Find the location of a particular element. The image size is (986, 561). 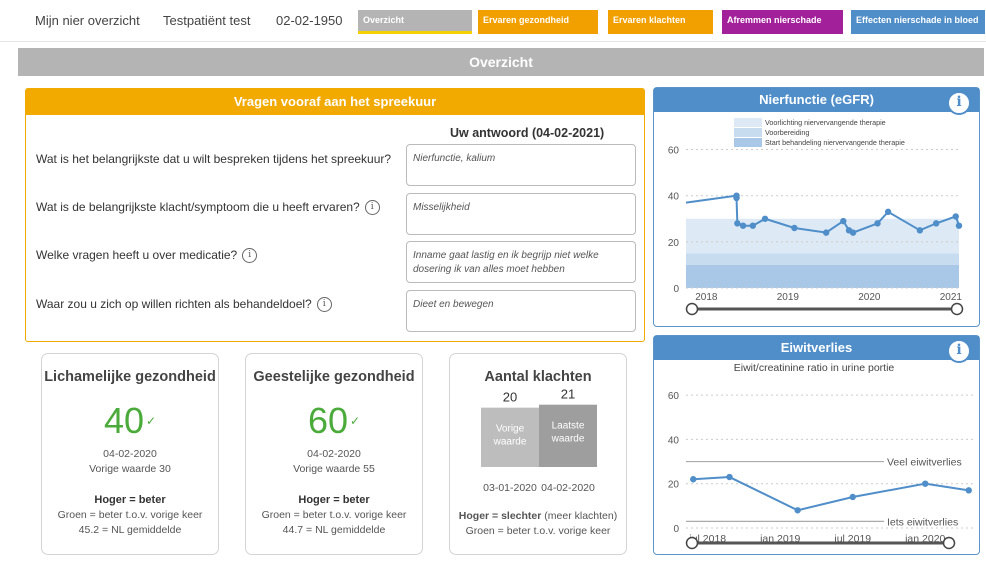

complaints-bar-date: 03-01-2020 is located at coordinates (510, 488).